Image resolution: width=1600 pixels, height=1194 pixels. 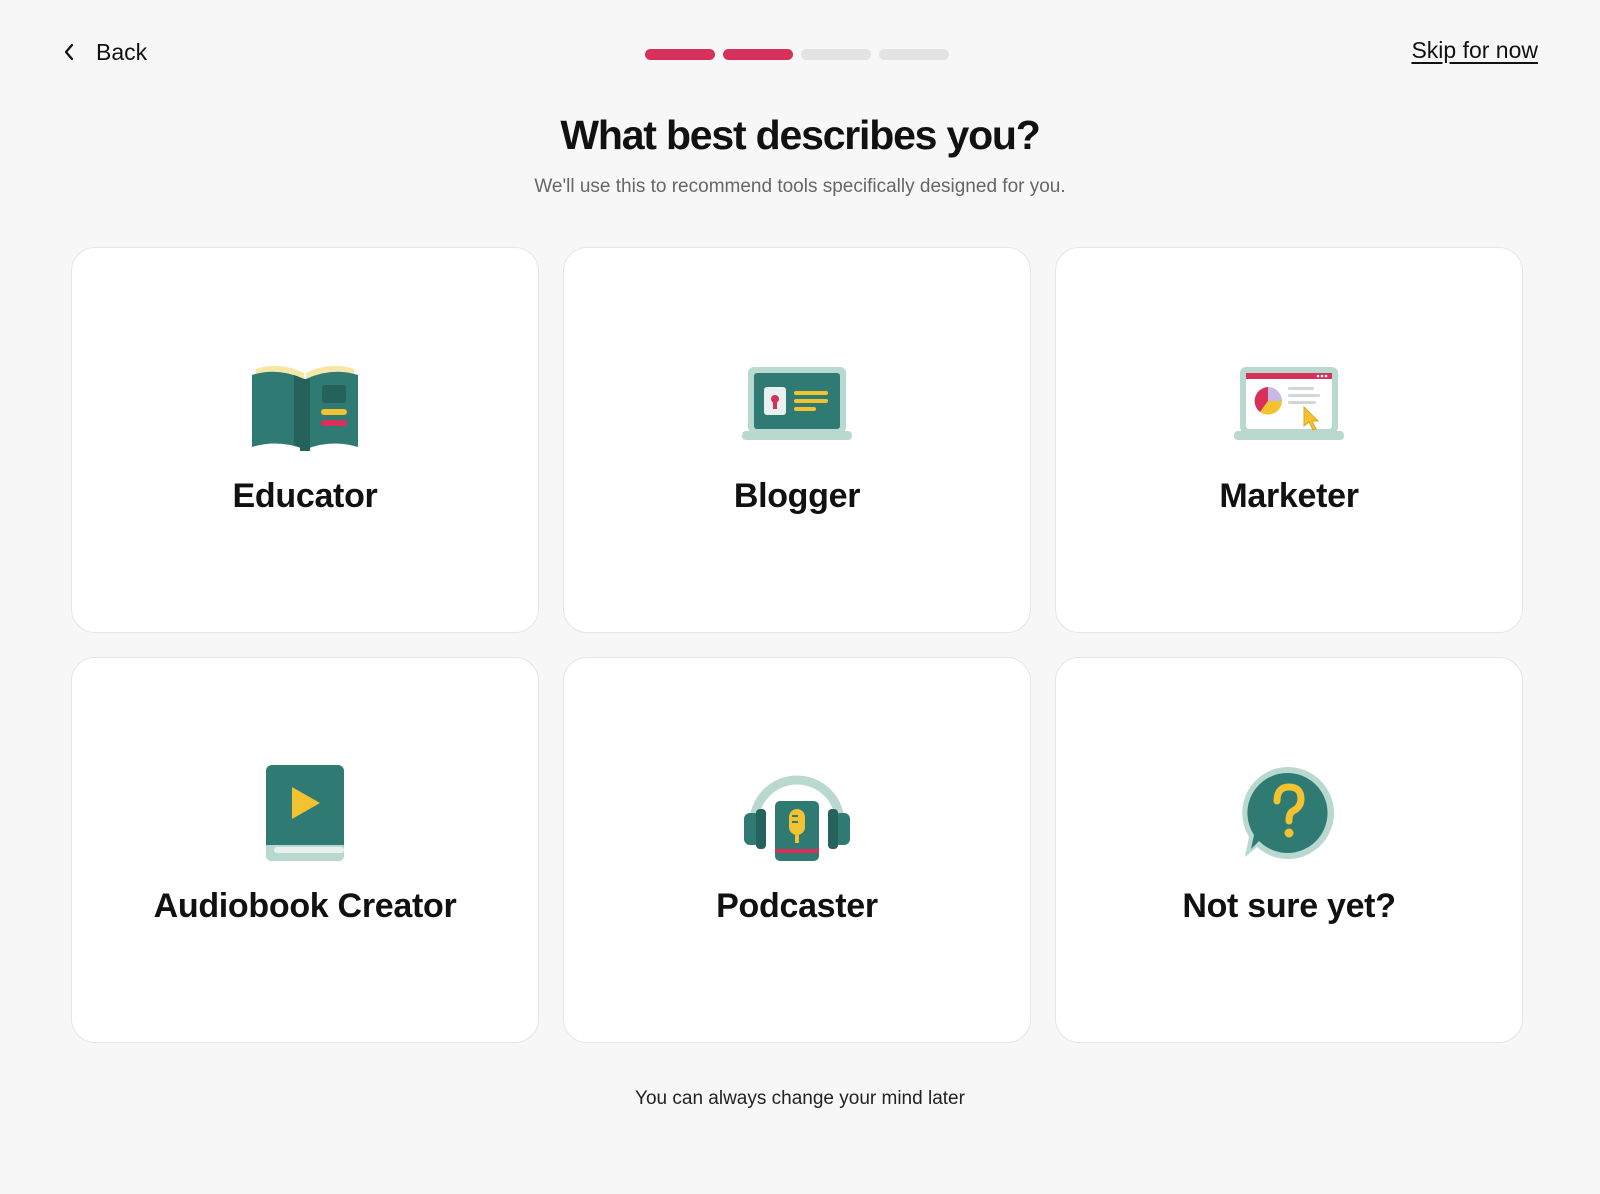 I want to click on option-card-educator: Educator, so click(x=305, y=440).